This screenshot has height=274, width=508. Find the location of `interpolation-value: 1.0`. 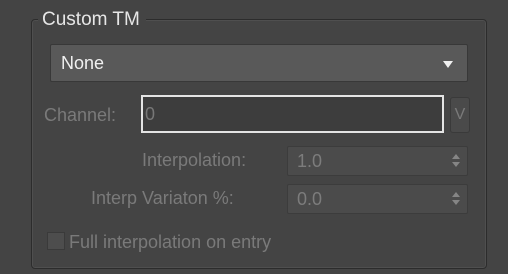

interpolation-value: 1.0 is located at coordinates (310, 161).